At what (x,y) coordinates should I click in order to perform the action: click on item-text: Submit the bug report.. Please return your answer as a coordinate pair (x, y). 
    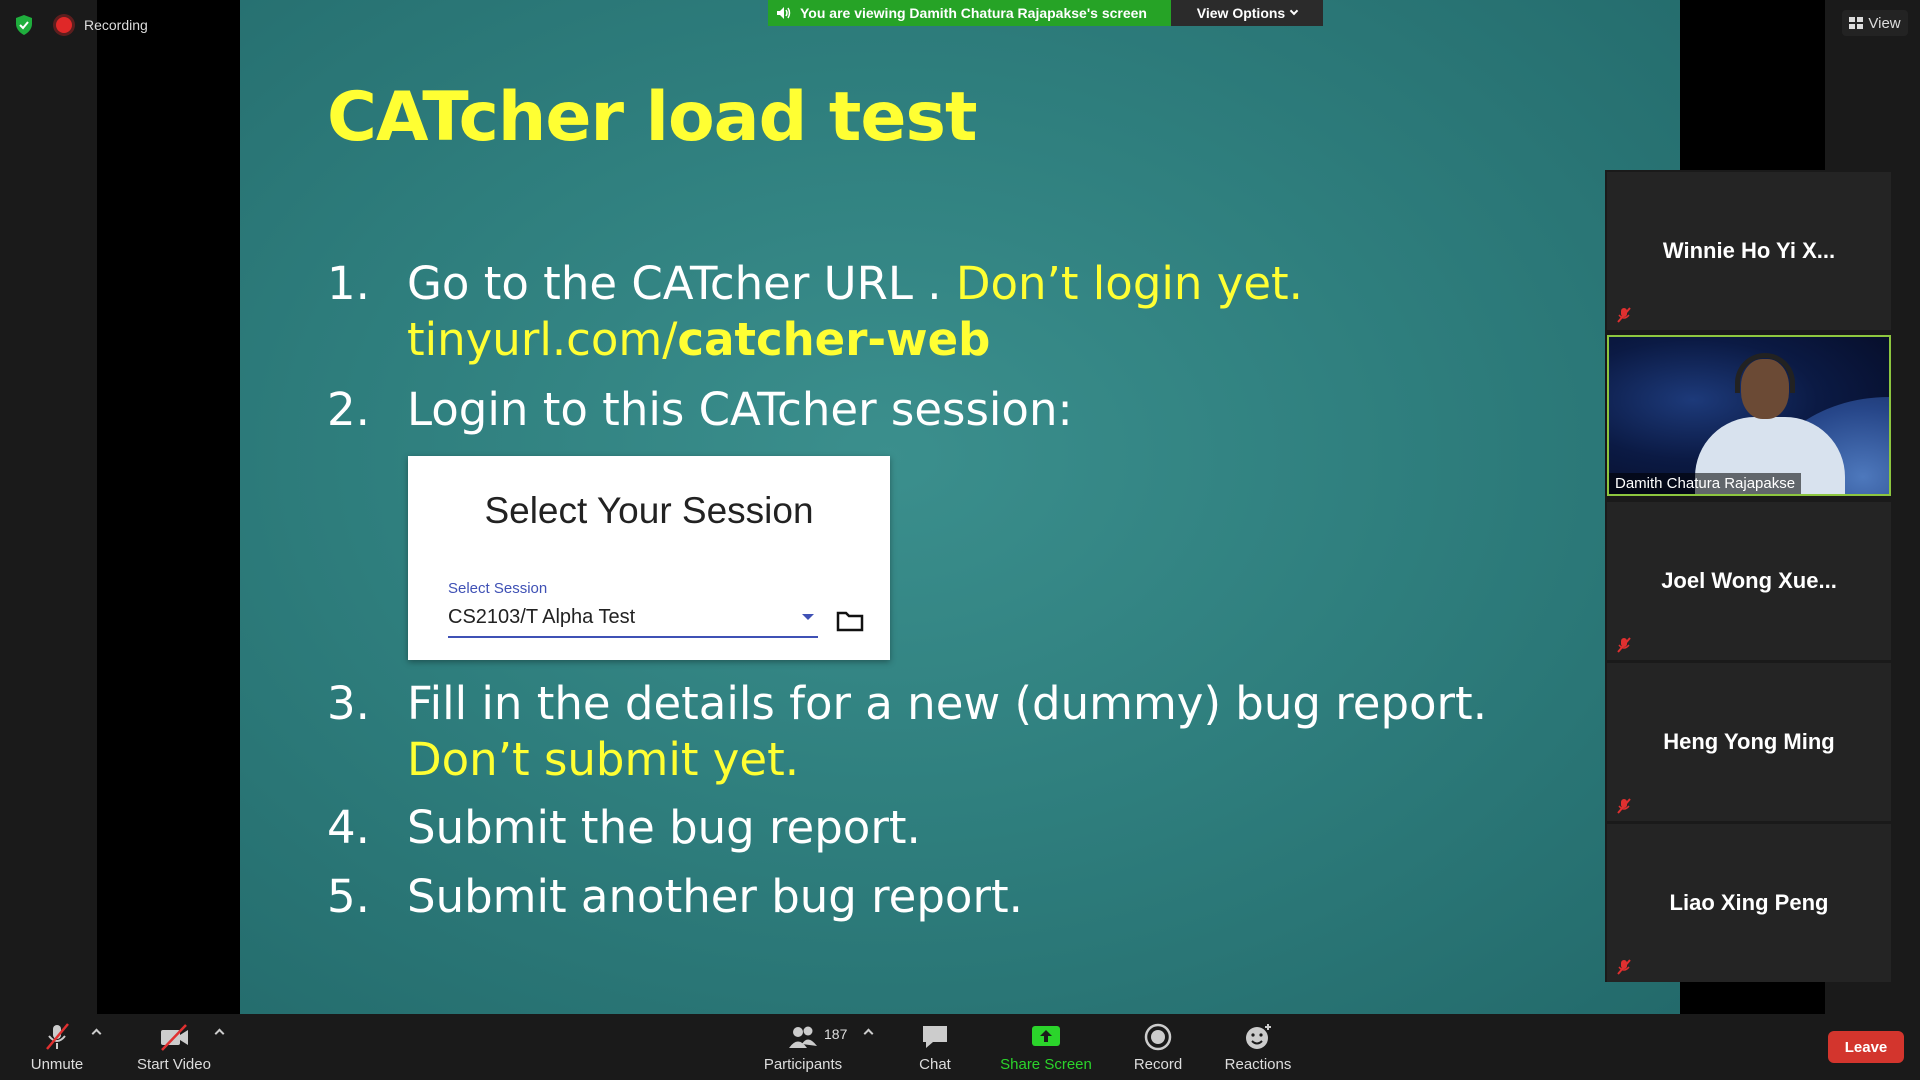
    Looking at the image, I should click on (664, 827).